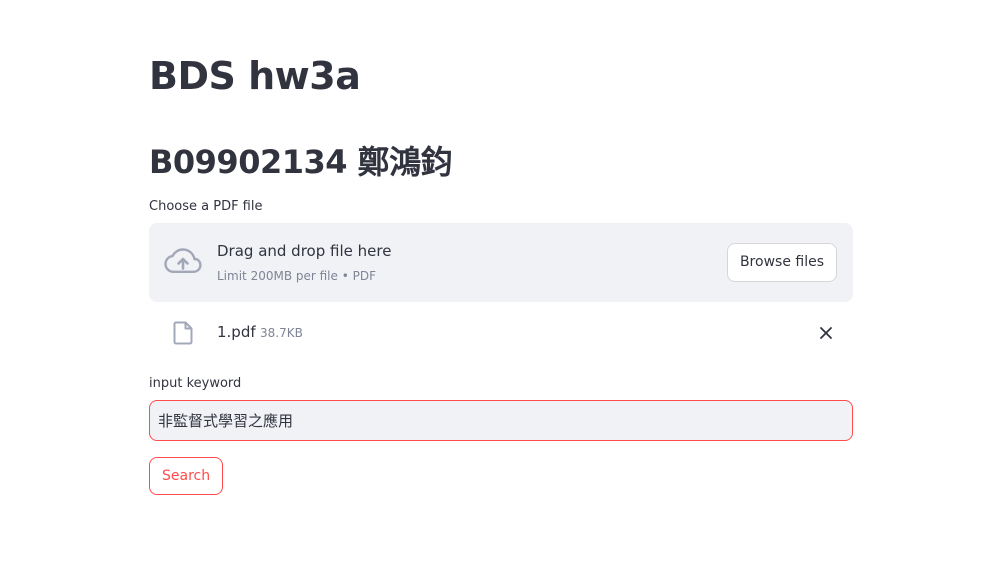 This screenshot has height=572, width=999. I want to click on cloud-upload-icon, so click(183, 260).